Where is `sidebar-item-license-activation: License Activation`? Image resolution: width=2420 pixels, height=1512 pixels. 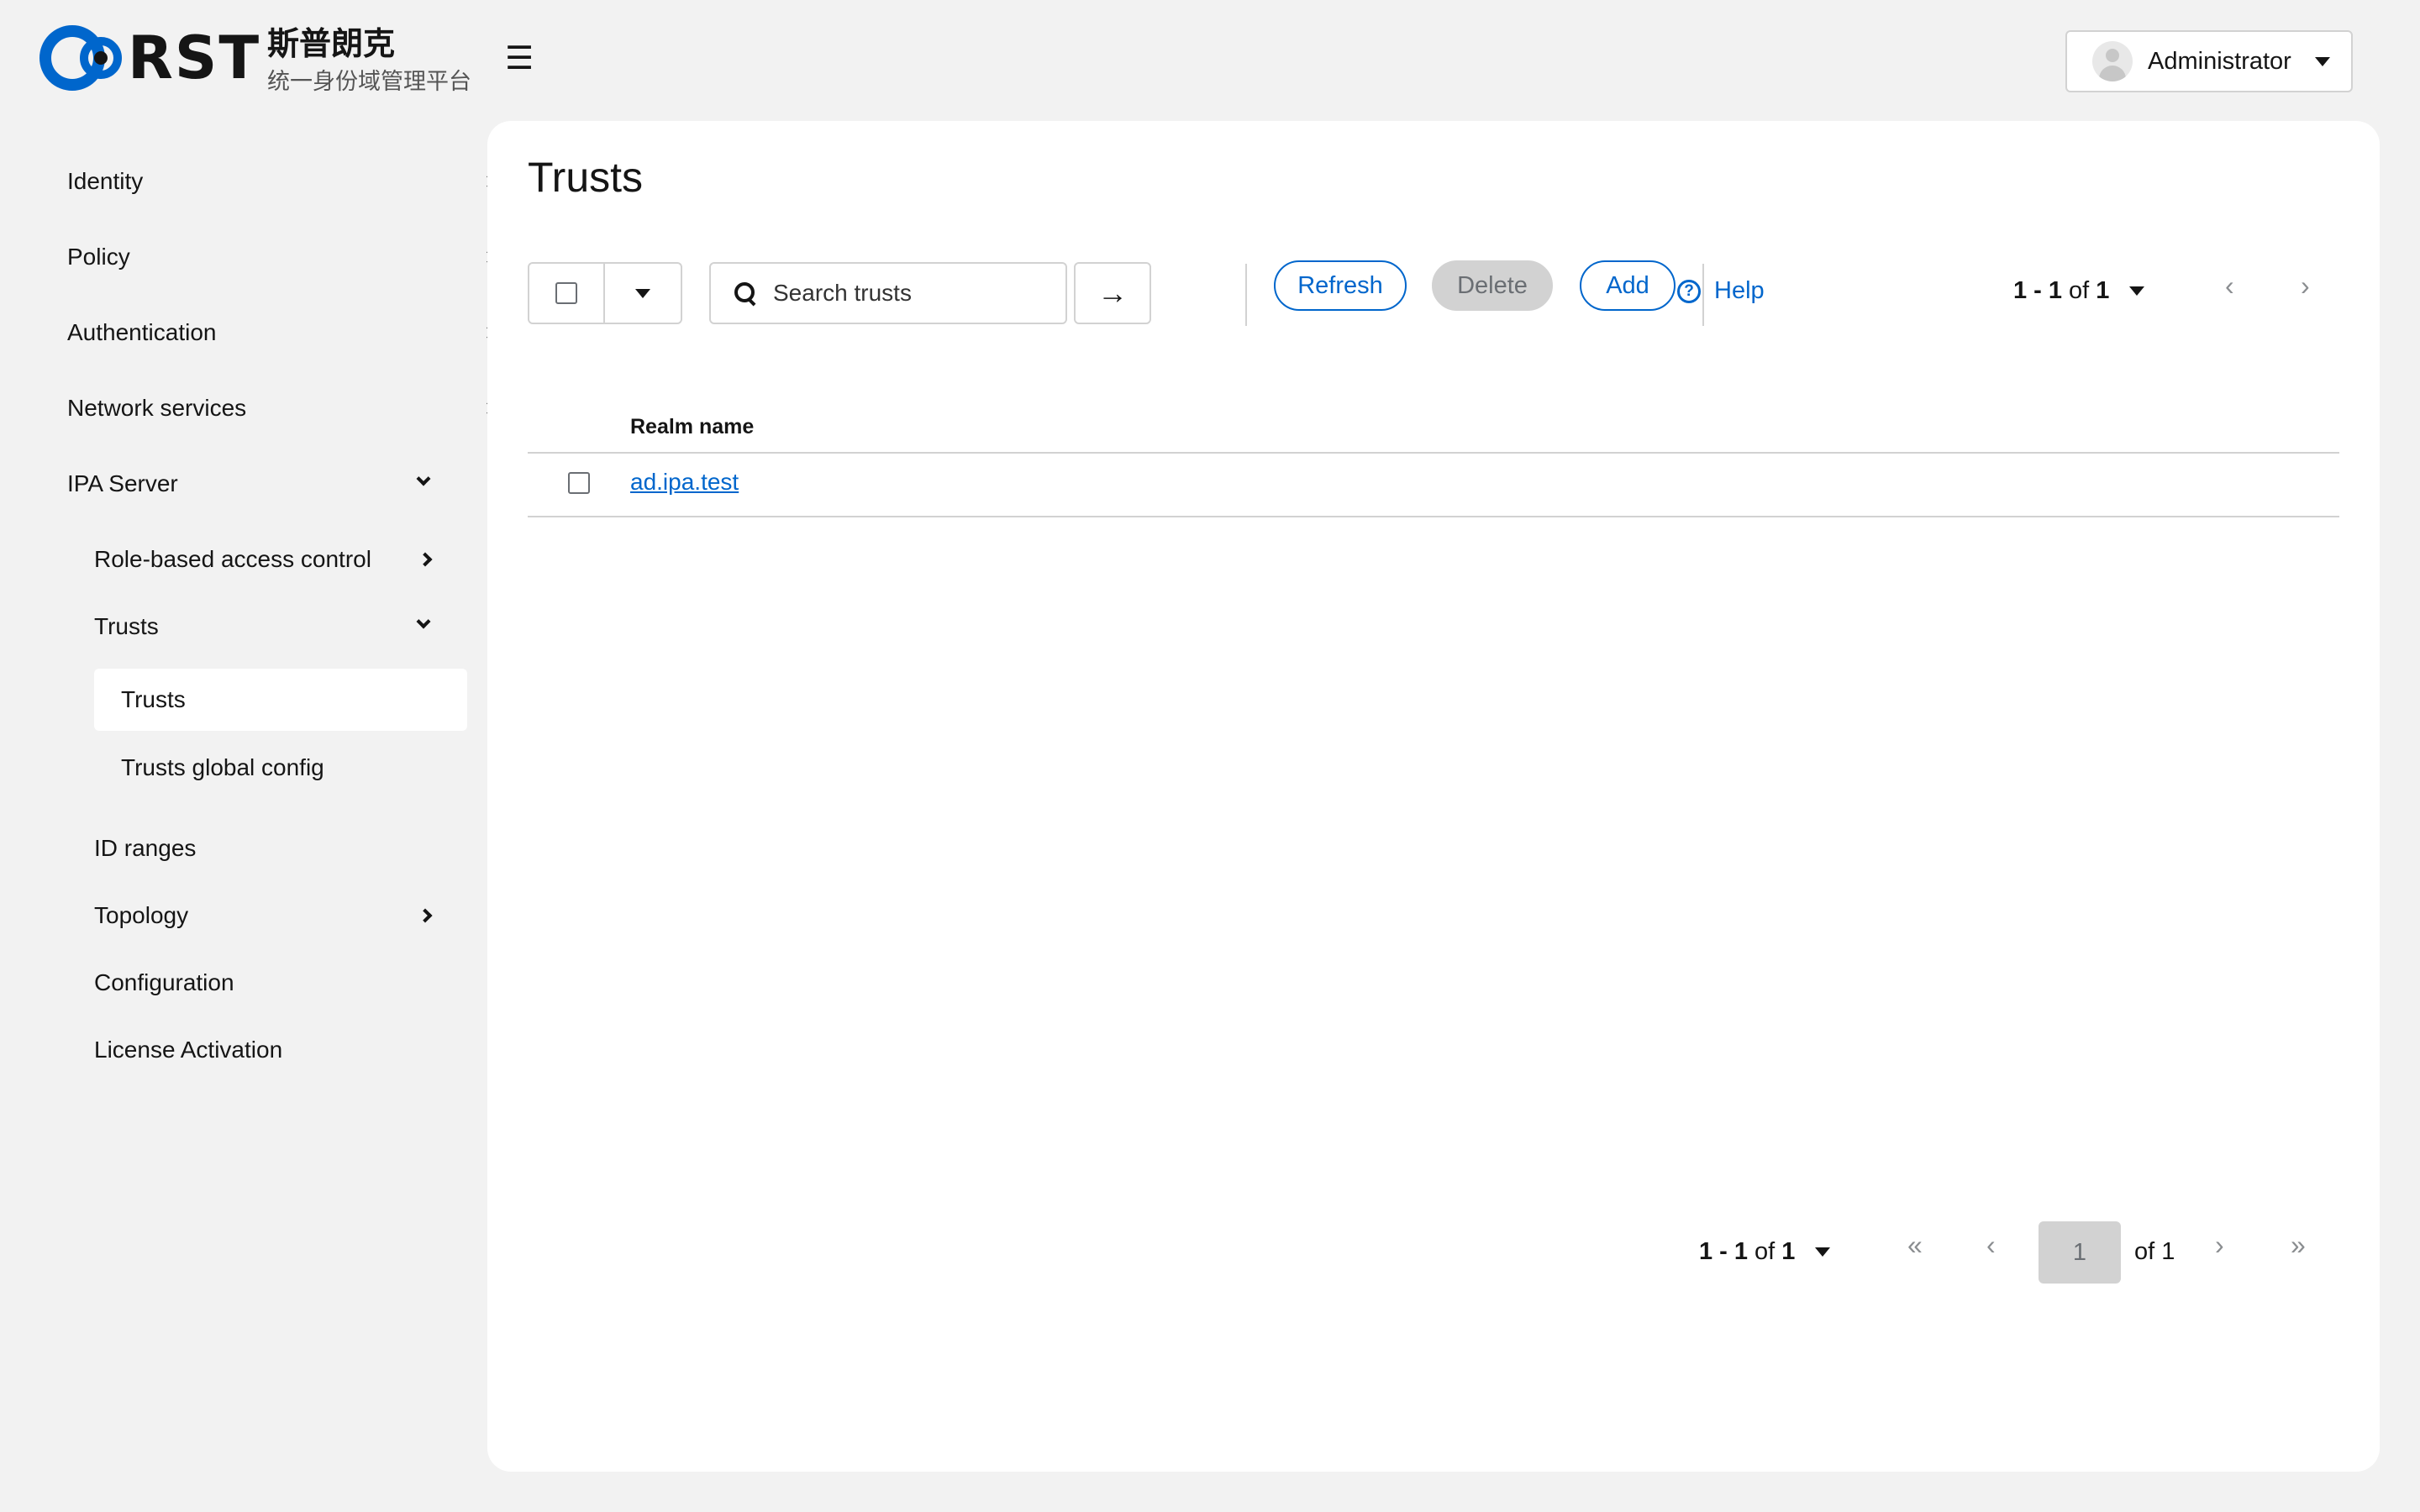 sidebar-item-license-activation: License Activation is located at coordinates (267, 1050).